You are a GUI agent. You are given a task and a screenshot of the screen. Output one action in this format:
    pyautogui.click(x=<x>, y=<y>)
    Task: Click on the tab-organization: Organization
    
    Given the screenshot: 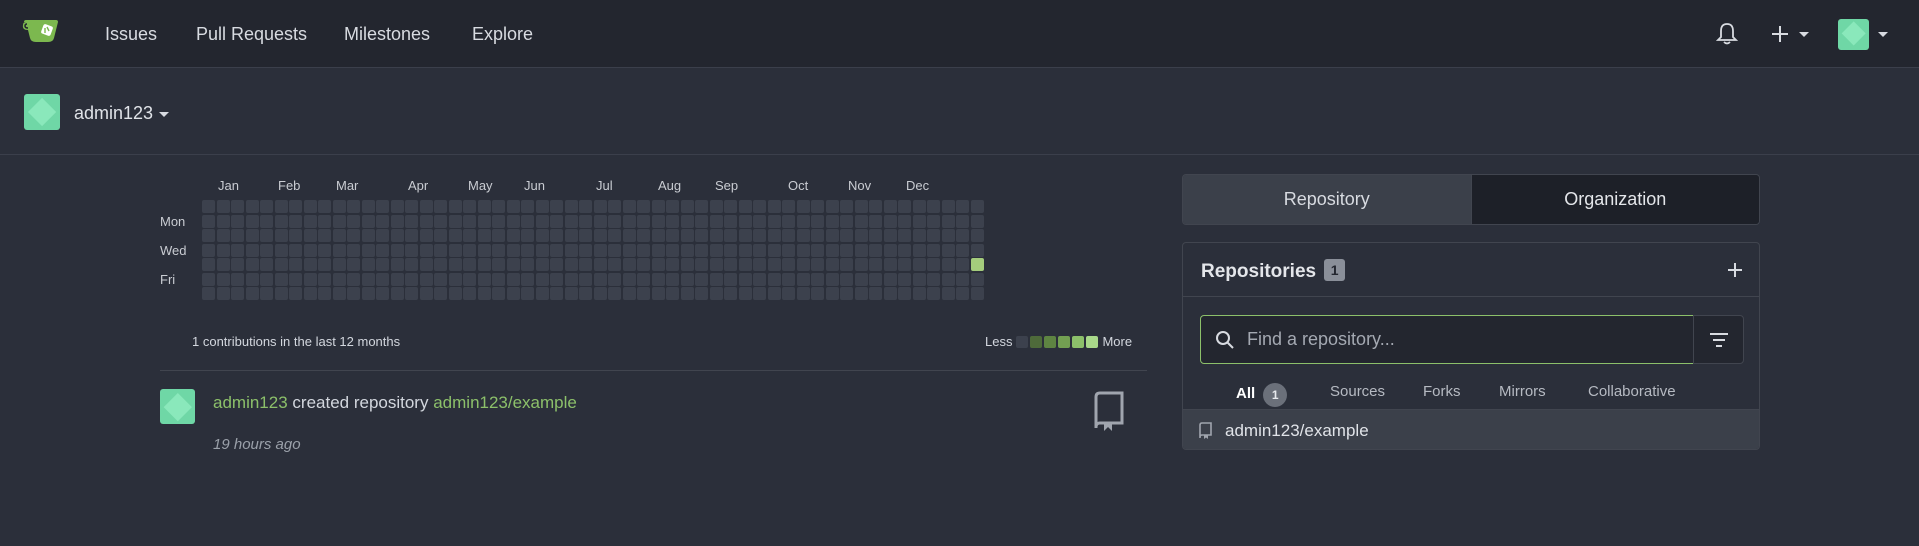 What is the action you would take?
    pyautogui.click(x=1614, y=199)
    